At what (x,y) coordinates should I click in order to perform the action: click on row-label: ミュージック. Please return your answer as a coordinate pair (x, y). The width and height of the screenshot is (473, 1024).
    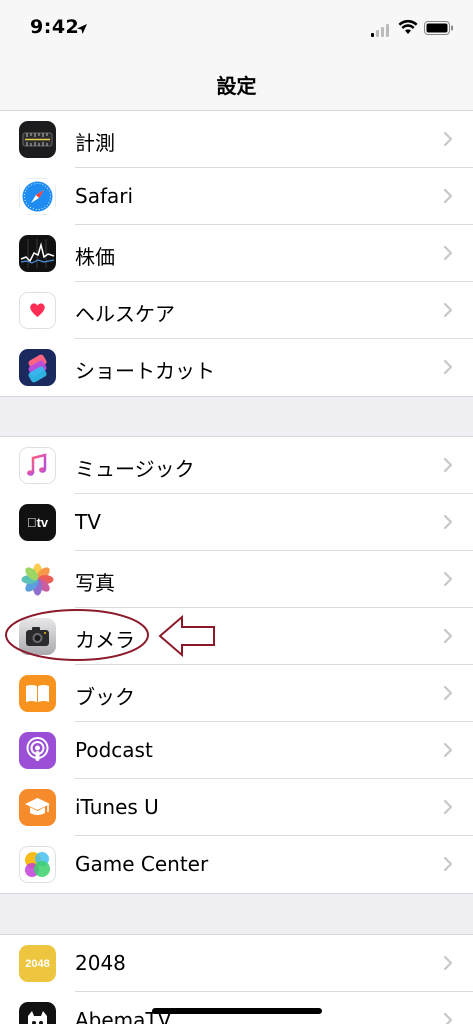
    Looking at the image, I should click on (135, 469).